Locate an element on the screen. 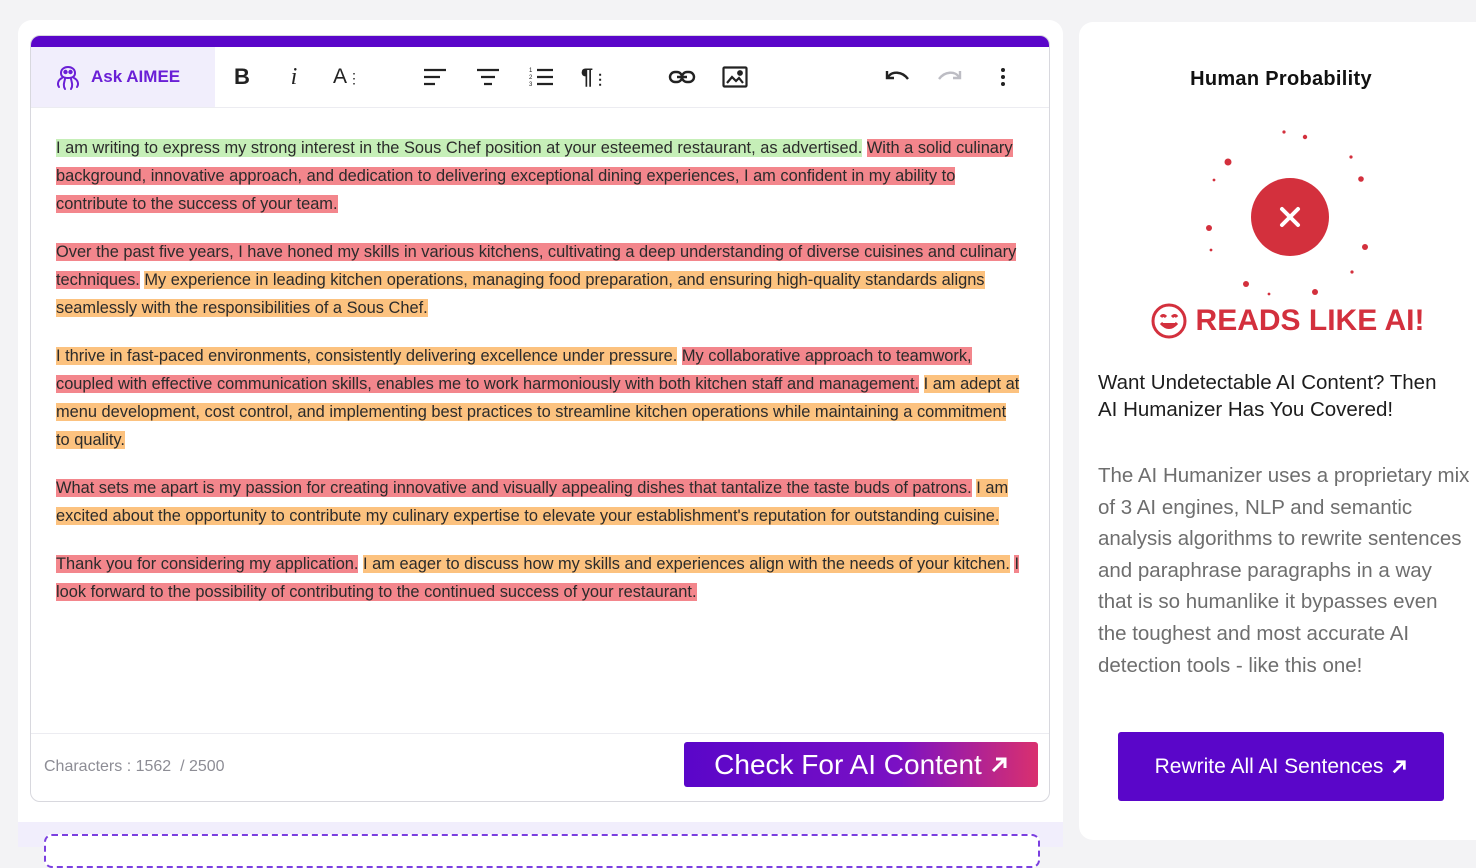  check-ai-content-label: Check For AI Content is located at coordinates (848, 764).